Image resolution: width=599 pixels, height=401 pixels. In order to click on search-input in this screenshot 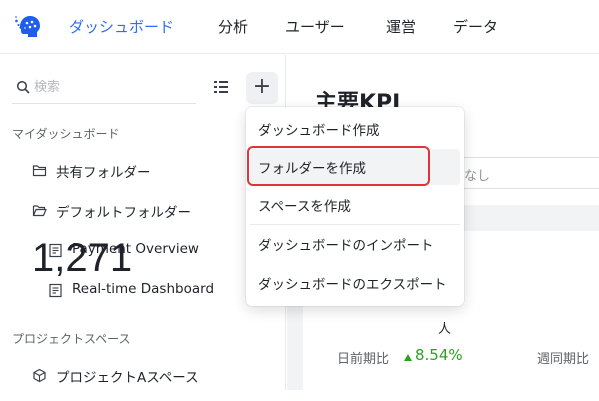, I will do `click(114, 87)`.